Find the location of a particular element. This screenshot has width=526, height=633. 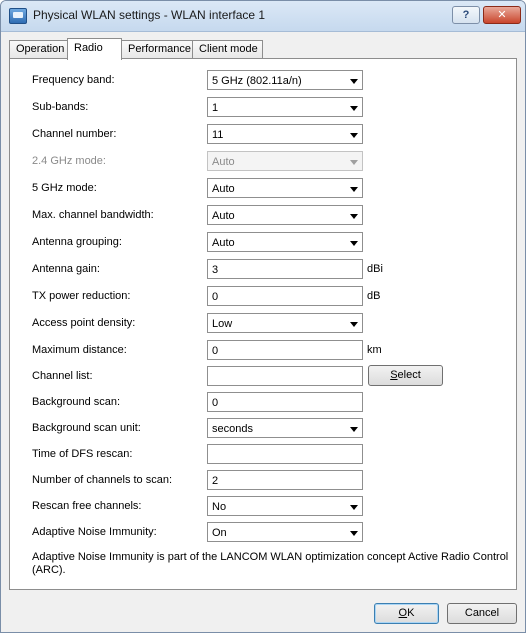

ghz5-mode-row: 5 GHz mode: Auto is located at coordinates (263, 188).